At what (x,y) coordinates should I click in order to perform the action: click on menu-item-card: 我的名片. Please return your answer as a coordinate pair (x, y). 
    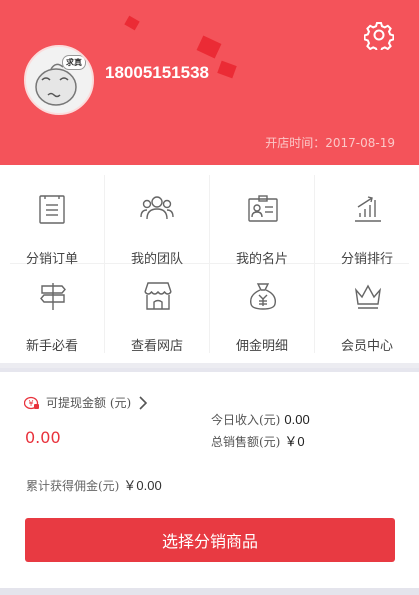
    Looking at the image, I should click on (262, 222).